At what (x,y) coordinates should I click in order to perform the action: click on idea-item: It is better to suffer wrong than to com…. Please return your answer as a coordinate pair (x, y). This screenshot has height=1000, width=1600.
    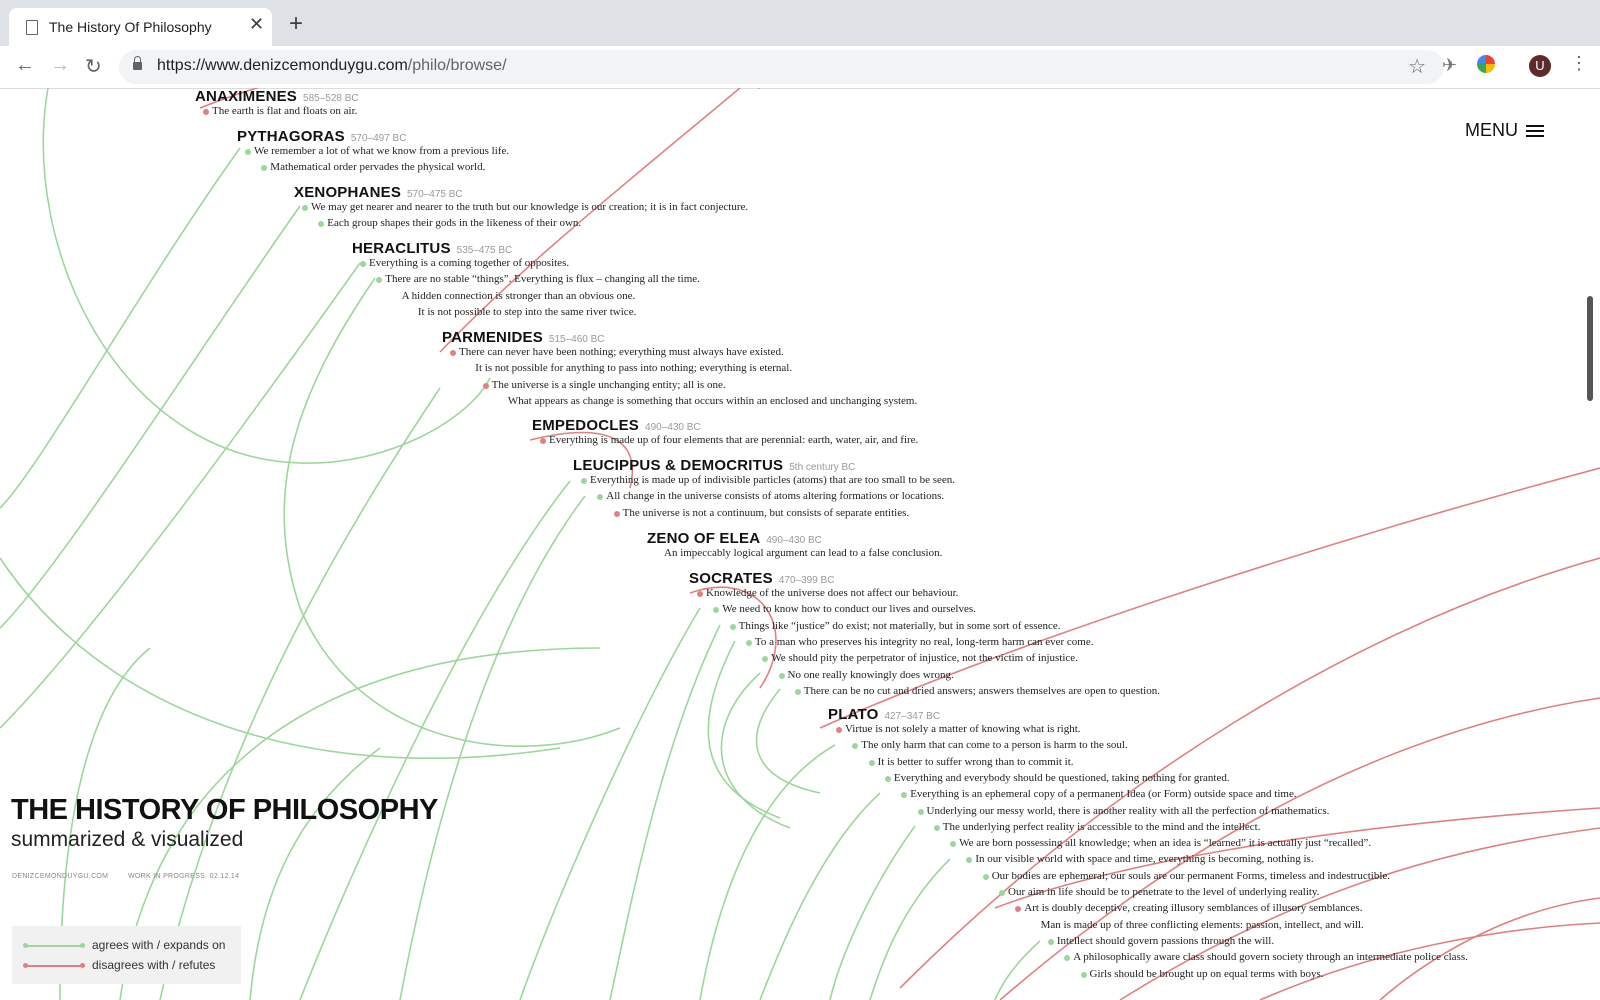
    Looking at the image, I should click on (976, 762).